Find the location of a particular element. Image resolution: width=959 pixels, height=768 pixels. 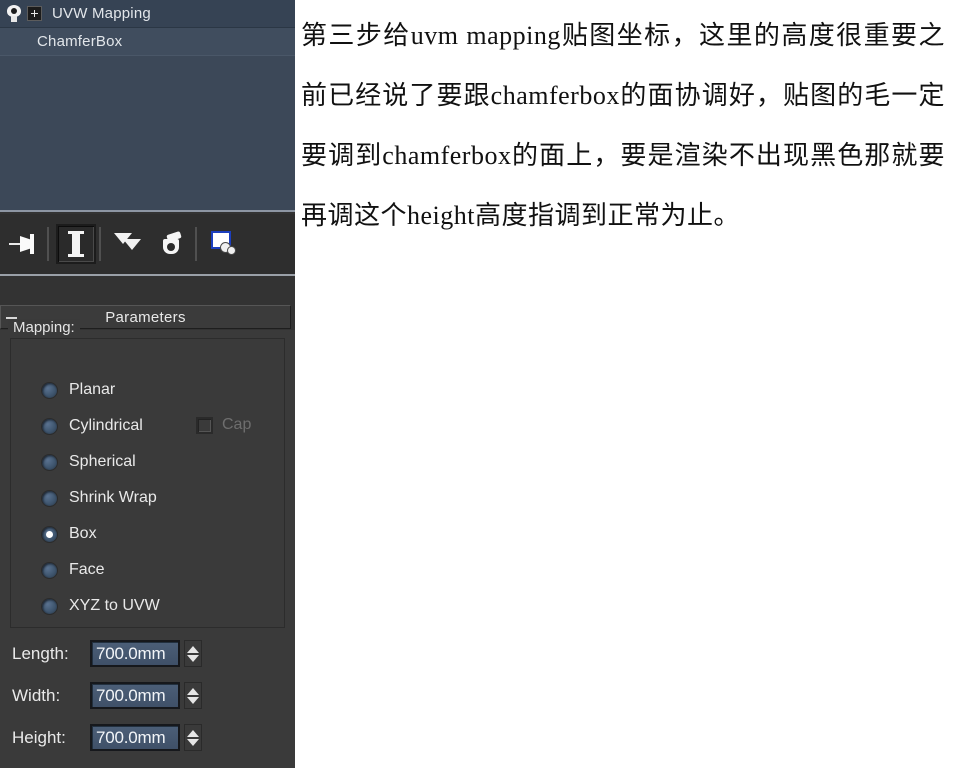

width-stepper is located at coordinates (193, 695).